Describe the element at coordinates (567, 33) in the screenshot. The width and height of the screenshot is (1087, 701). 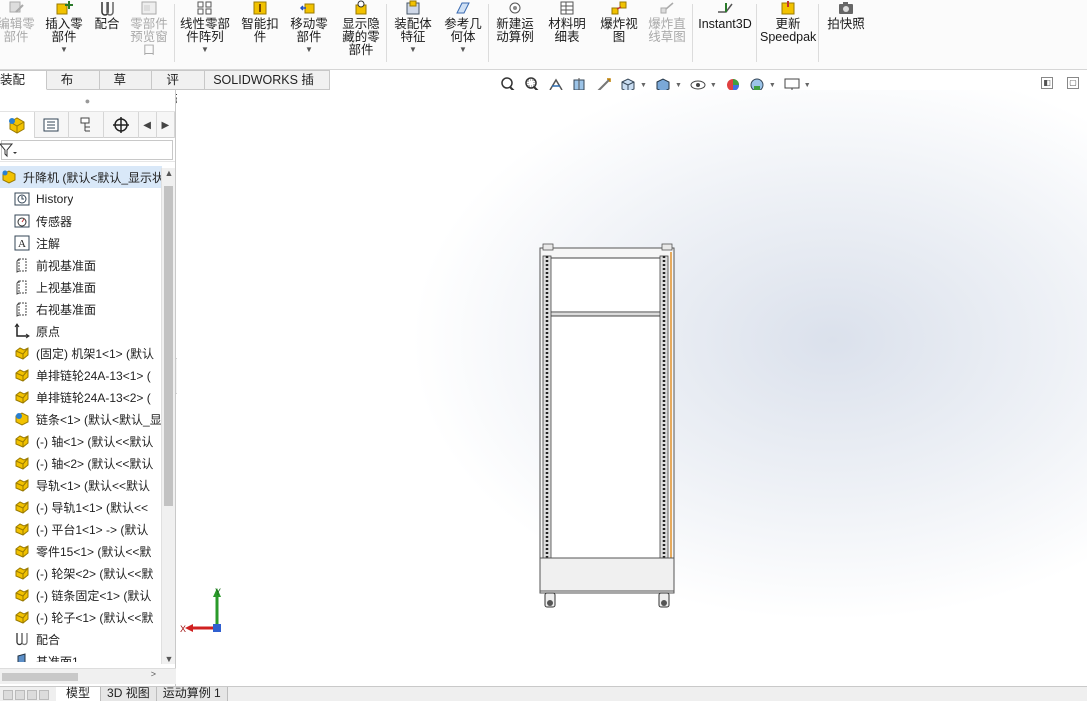
I see `bill-of-materials-button: 材料明 细表` at that location.